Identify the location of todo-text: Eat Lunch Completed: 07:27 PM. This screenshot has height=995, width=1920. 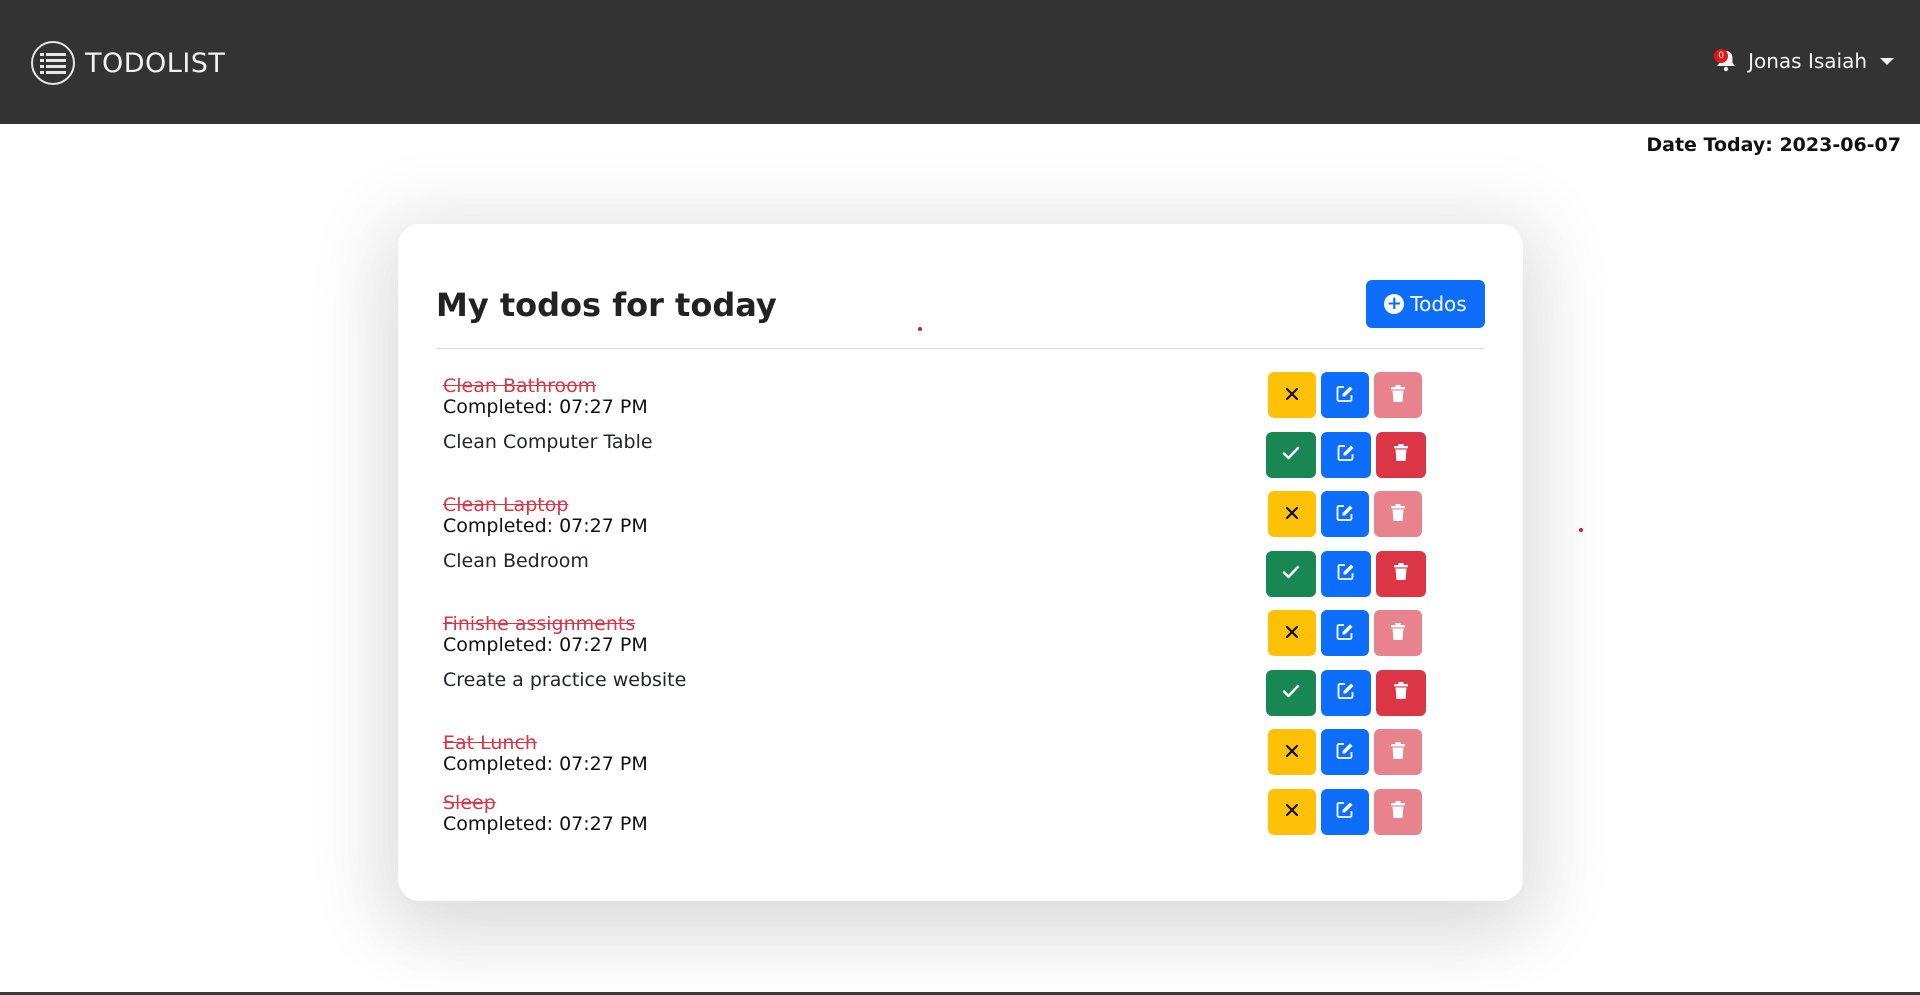
(545, 754).